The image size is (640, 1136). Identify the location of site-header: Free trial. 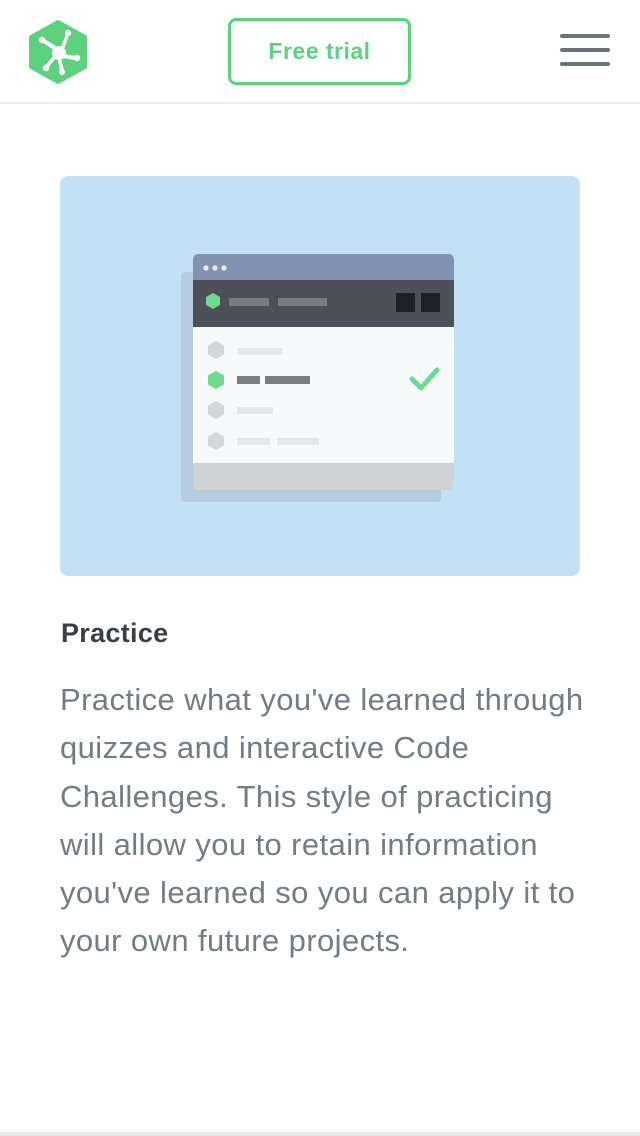
(320, 52).